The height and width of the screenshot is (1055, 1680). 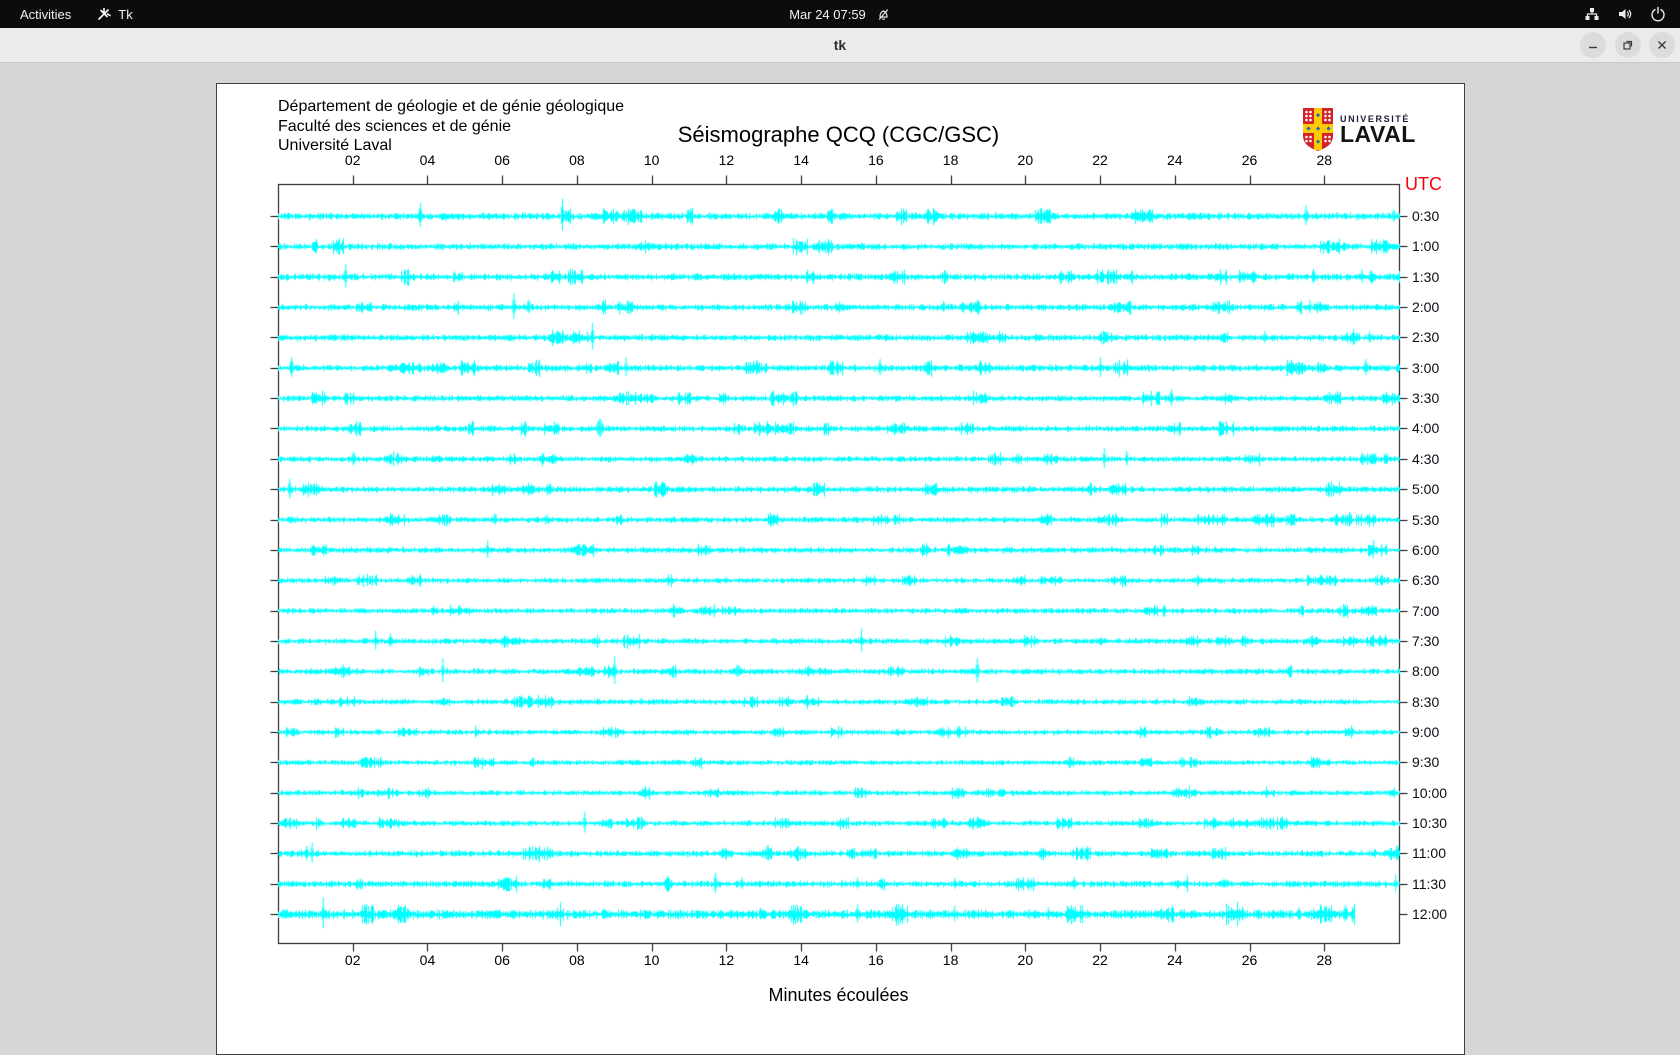 I want to click on time-label: 3:00, so click(x=1426, y=367).